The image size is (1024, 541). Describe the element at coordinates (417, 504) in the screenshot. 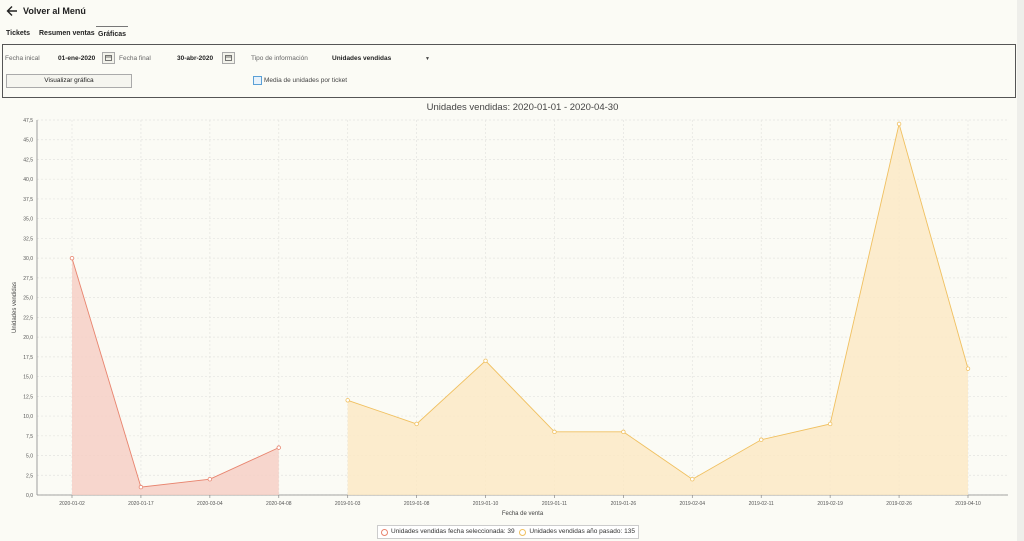

I see `x-tick-label: 2019-01-08` at that location.